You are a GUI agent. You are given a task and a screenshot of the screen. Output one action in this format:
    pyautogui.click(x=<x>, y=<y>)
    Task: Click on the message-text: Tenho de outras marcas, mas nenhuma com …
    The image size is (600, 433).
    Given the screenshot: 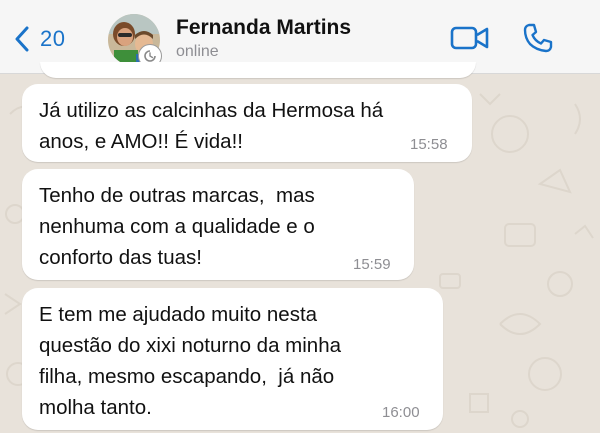 What is the action you would take?
    pyautogui.click(x=177, y=226)
    